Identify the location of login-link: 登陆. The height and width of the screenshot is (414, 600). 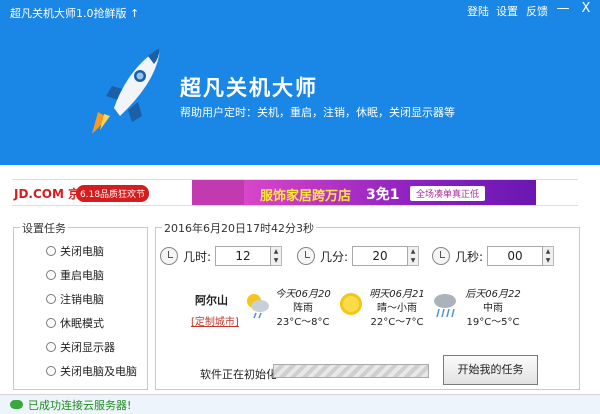
(478, 11).